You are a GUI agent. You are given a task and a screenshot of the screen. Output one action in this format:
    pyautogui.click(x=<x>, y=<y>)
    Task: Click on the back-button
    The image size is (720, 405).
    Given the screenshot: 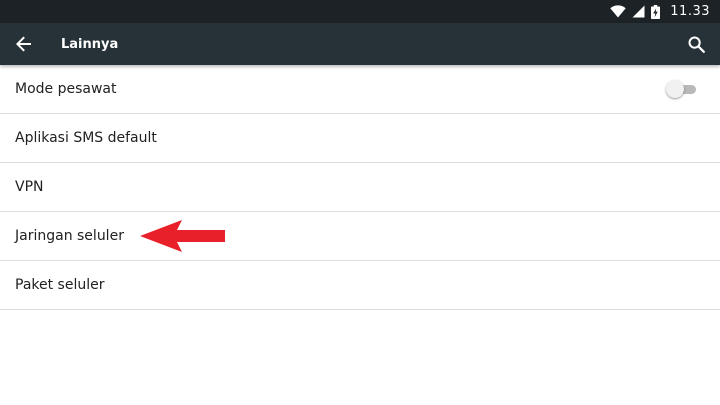 What is the action you would take?
    pyautogui.click(x=25, y=44)
    